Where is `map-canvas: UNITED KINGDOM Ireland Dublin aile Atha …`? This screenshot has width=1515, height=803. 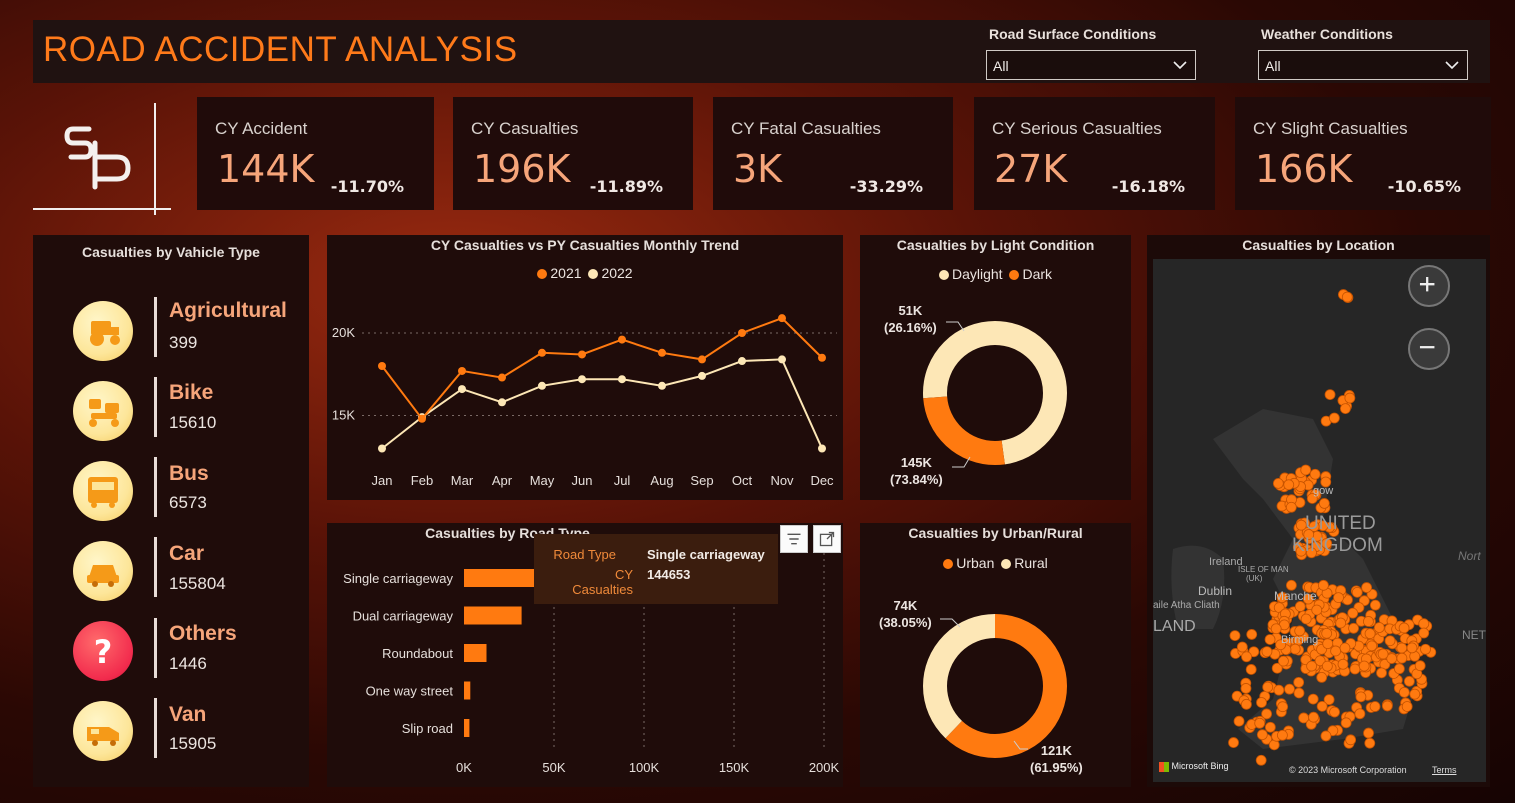 map-canvas: UNITED KINGDOM Ireland Dublin aile Atha … is located at coordinates (1319, 520).